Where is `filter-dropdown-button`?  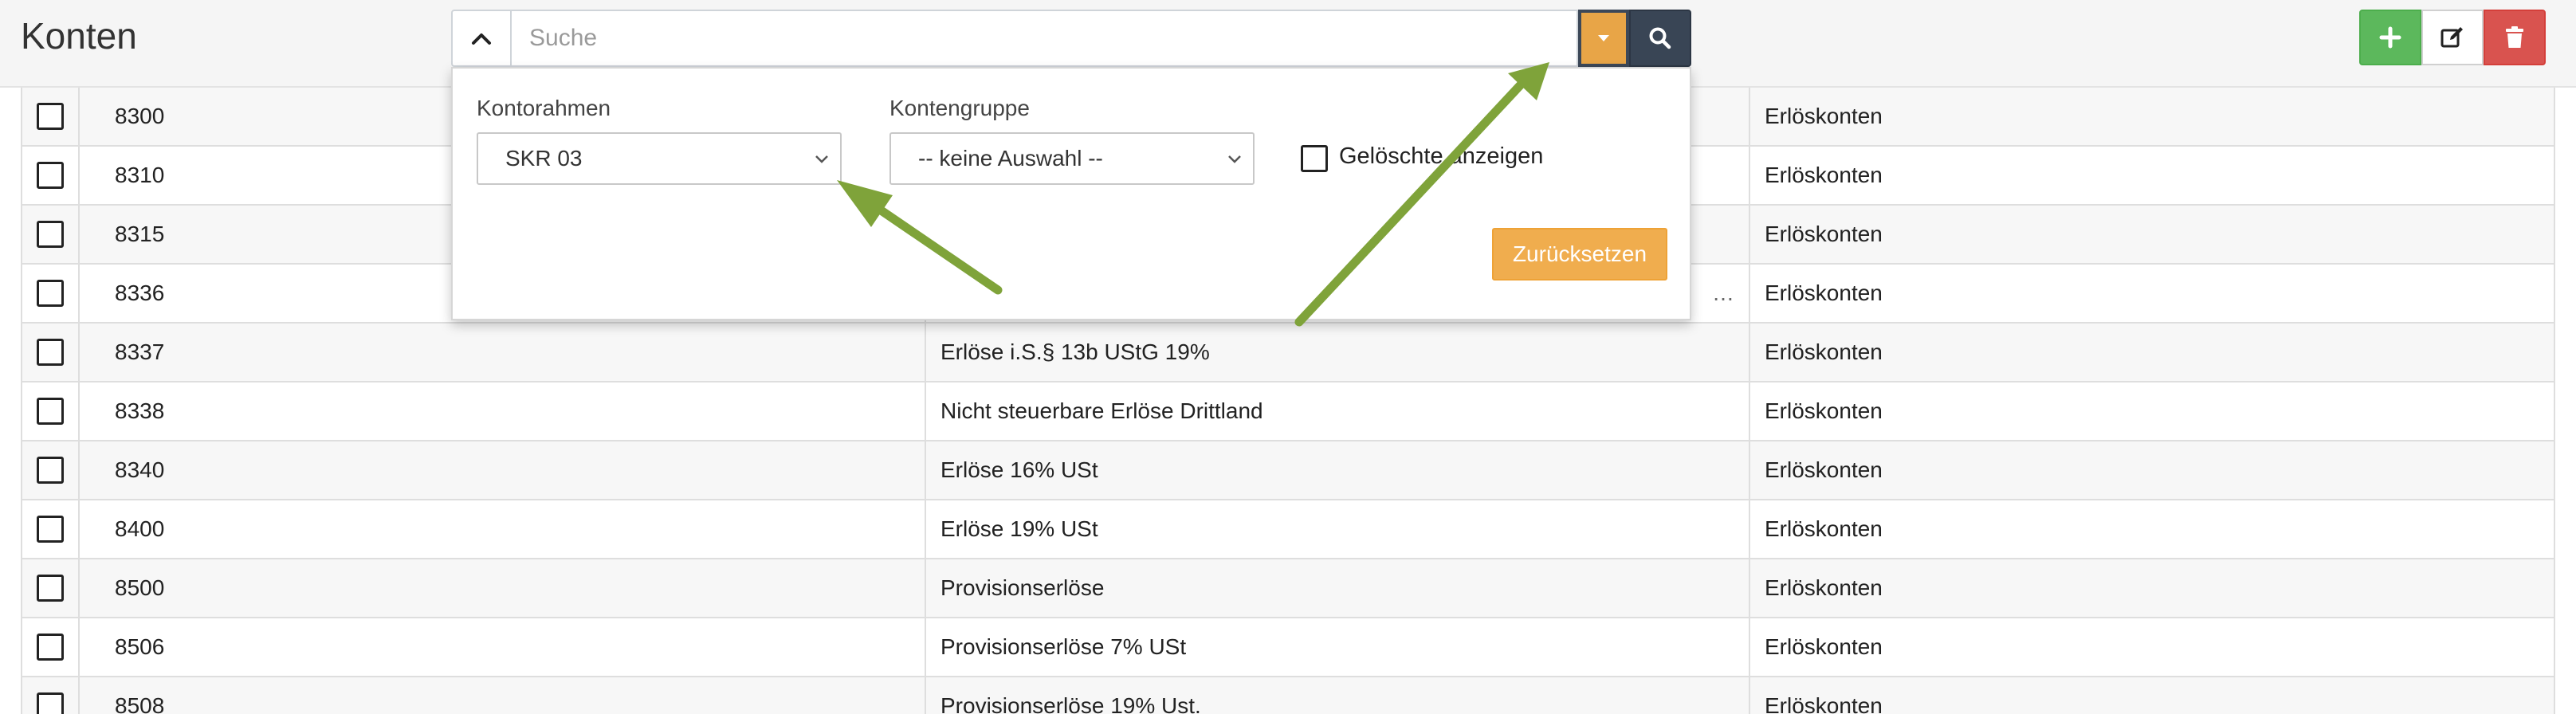 filter-dropdown-button is located at coordinates (1603, 38).